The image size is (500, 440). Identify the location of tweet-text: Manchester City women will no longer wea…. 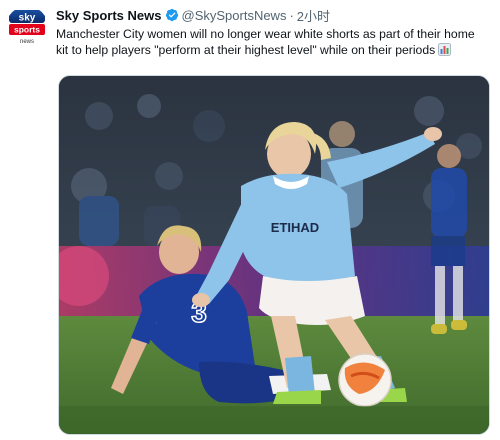
(269, 43).